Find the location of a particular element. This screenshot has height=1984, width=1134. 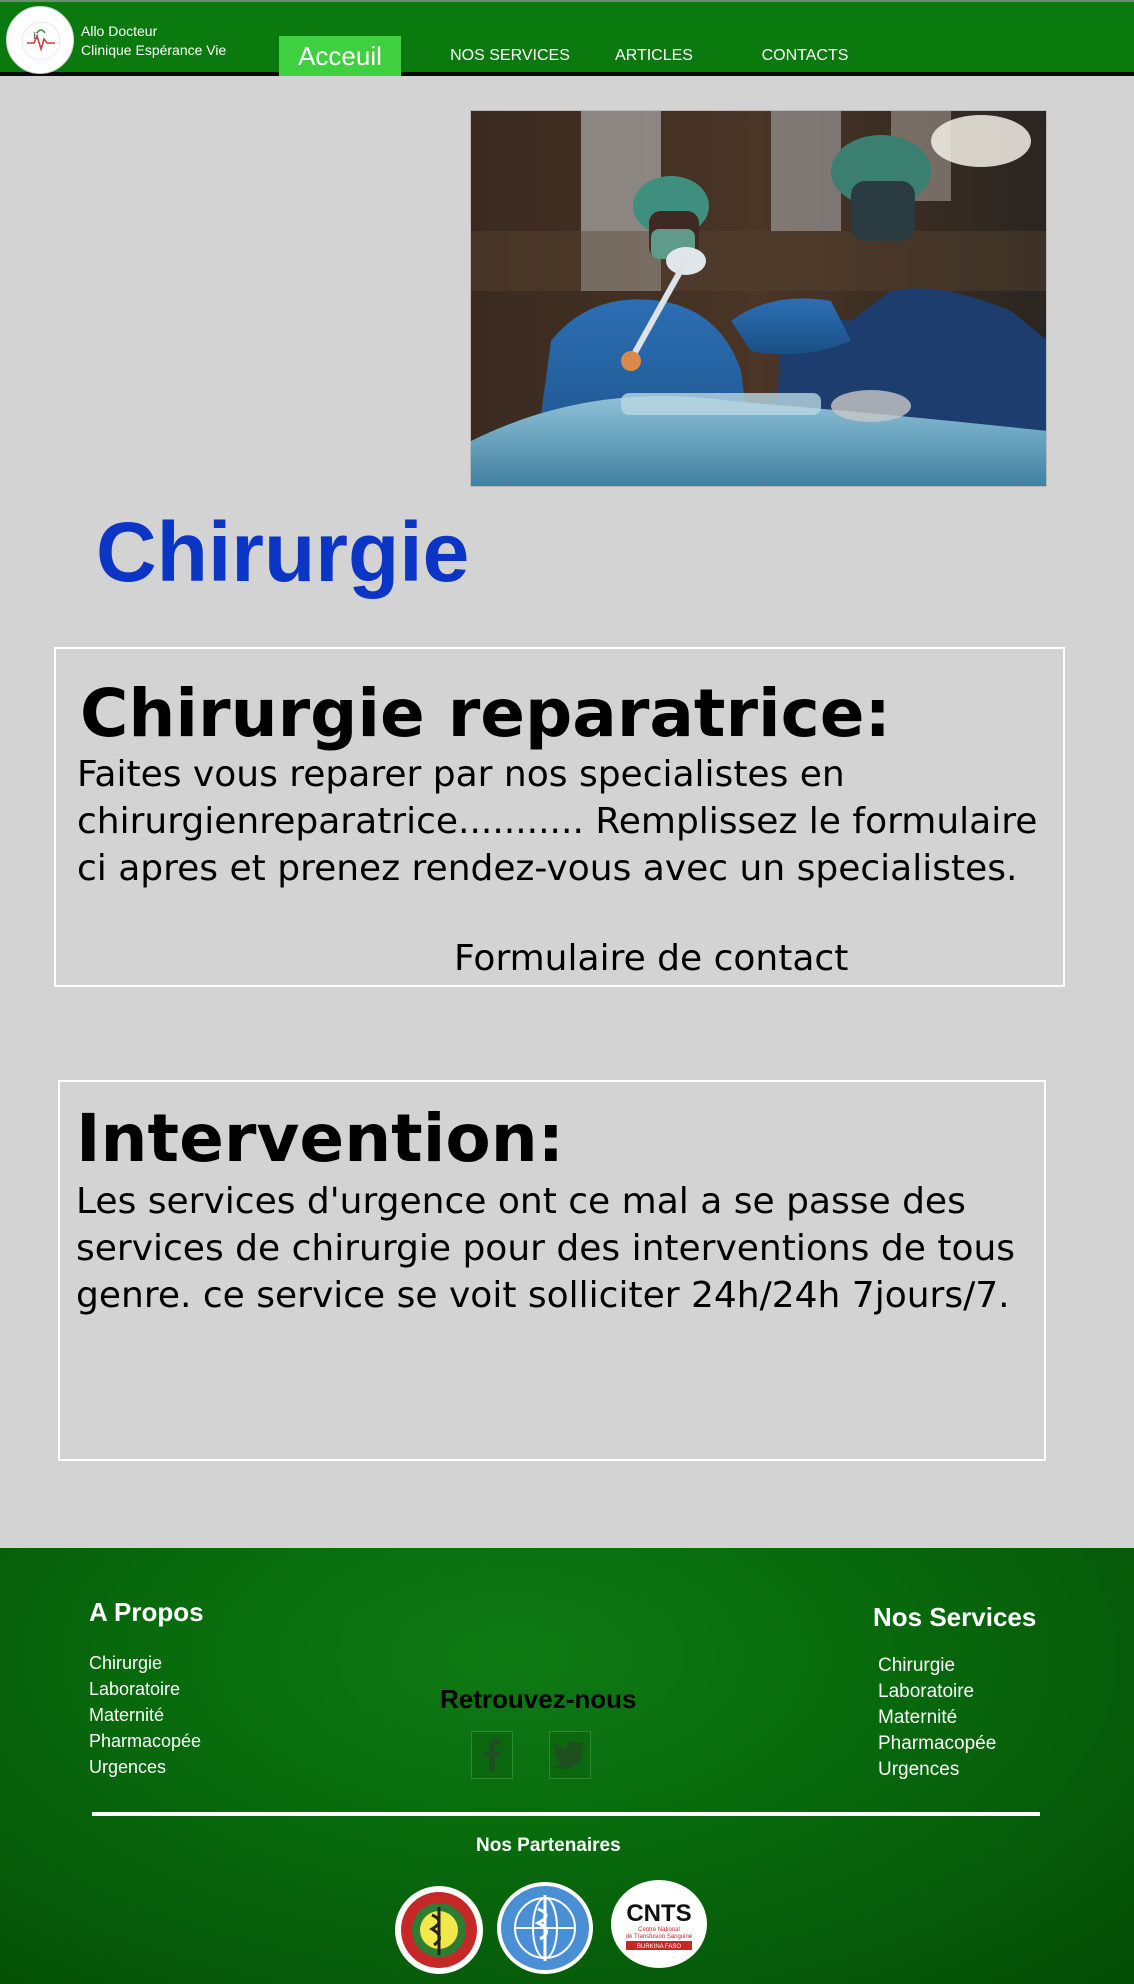

cnts-logo-line2: Centre National is located at coordinates (659, 1930).